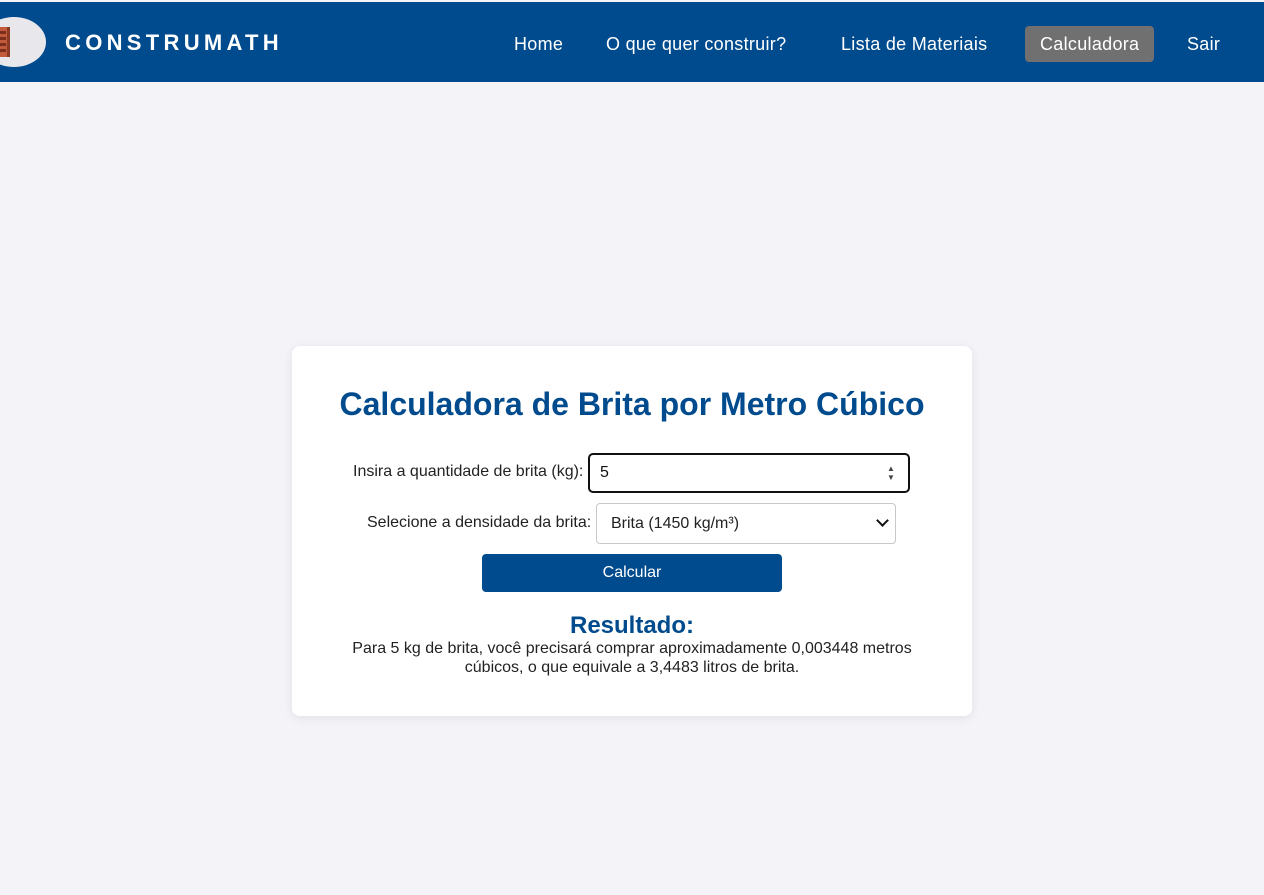 Image resolution: width=1264 pixels, height=895 pixels. What do you see at coordinates (632, 573) in the screenshot?
I see `calculate-button: Calcular` at bounding box center [632, 573].